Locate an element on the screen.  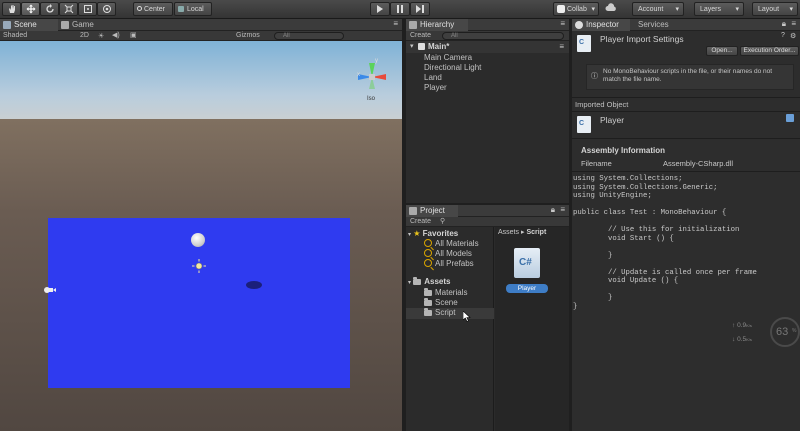
account-dropdown: Account ▾ is located at coordinates (658, 9).